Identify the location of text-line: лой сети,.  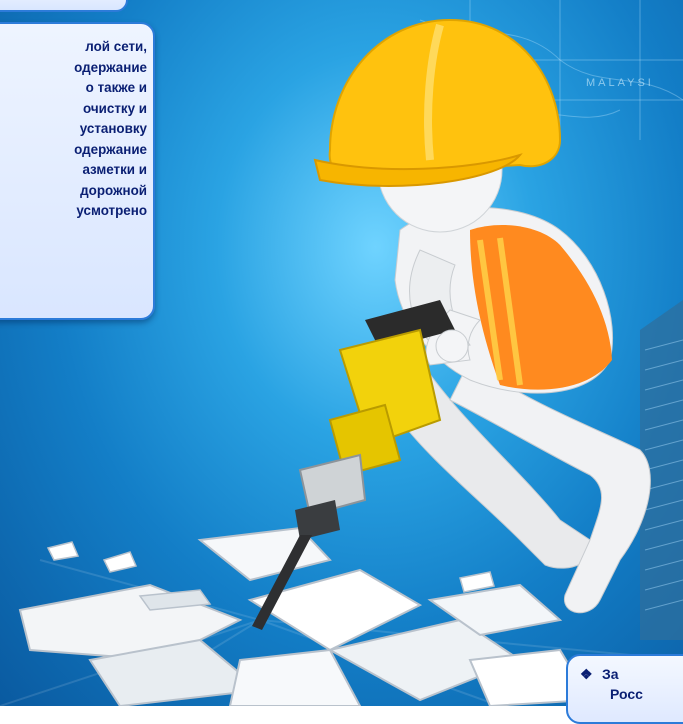
(116, 46).